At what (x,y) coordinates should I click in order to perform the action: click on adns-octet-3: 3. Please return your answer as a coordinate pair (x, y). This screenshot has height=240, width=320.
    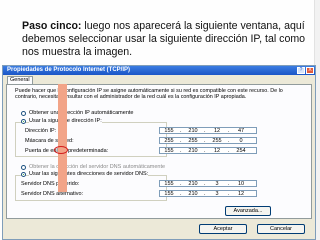
    Looking at the image, I should click on (217, 194).